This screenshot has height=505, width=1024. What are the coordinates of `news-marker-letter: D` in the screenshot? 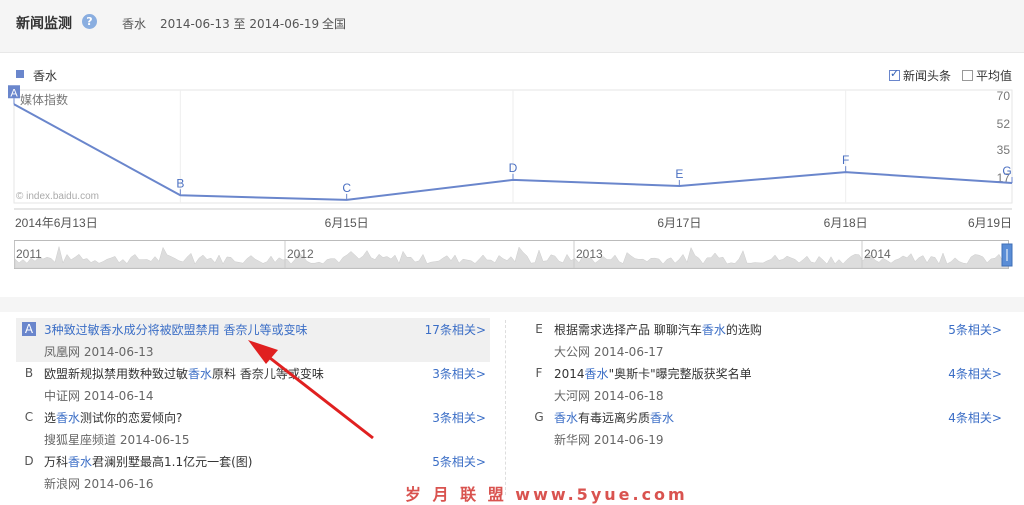 It's located at (29, 461).